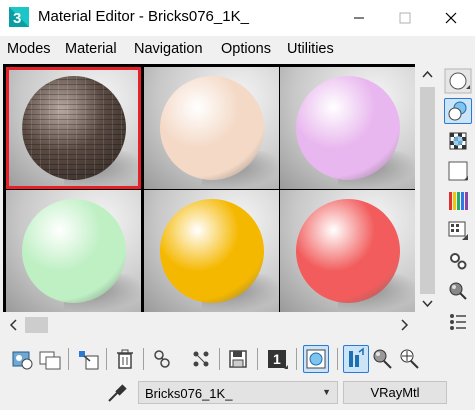 Image resolution: width=475 pixels, height=410 pixels. I want to click on put-to-scene-icon, so click(50, 359).